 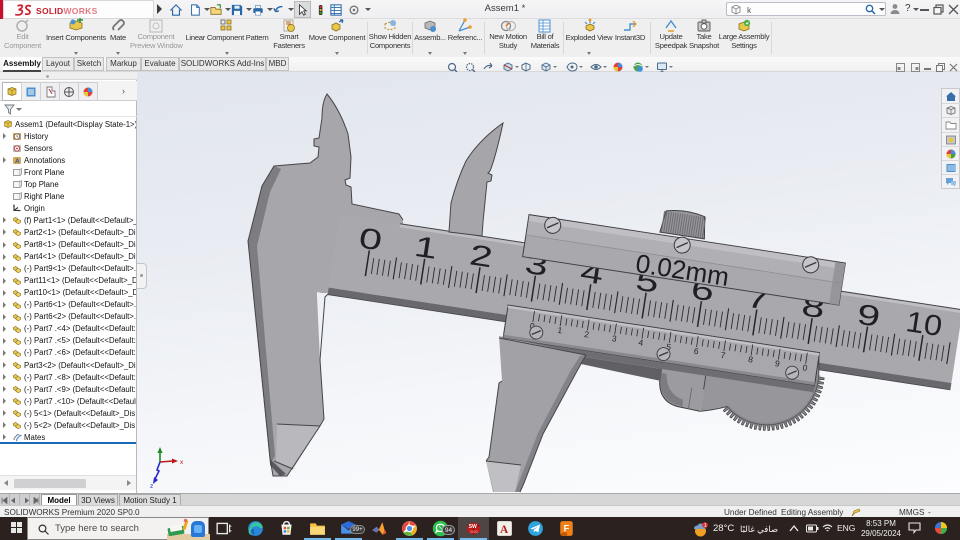 What do you see at coordinates (481, 256) in the screenshot?
I see `svg-text: 2` at bounding box center [481, 256].